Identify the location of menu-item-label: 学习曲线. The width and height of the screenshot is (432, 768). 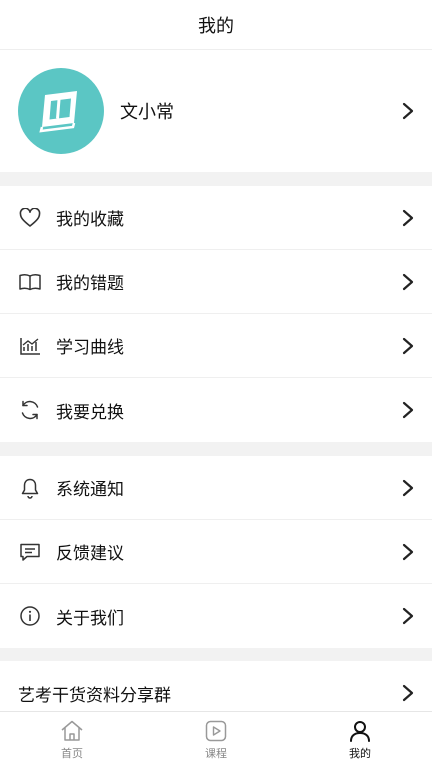
(90, 348).